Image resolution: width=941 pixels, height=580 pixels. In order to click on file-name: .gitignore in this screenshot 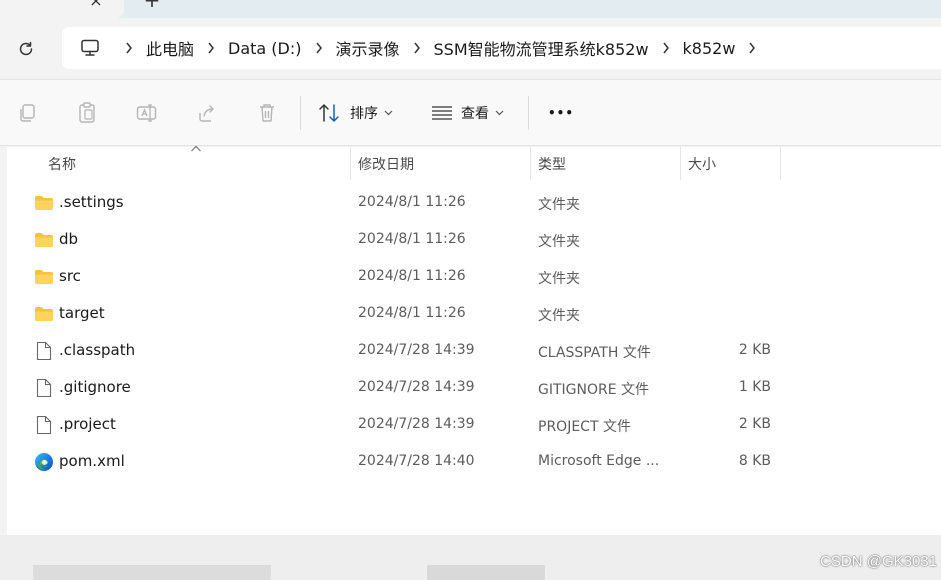, I will do `click(95, 387)`.